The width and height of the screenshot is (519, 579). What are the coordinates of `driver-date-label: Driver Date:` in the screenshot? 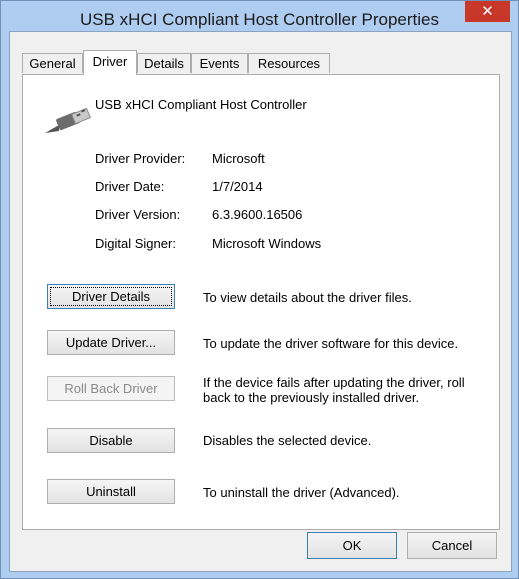 It's located at (130, 186).